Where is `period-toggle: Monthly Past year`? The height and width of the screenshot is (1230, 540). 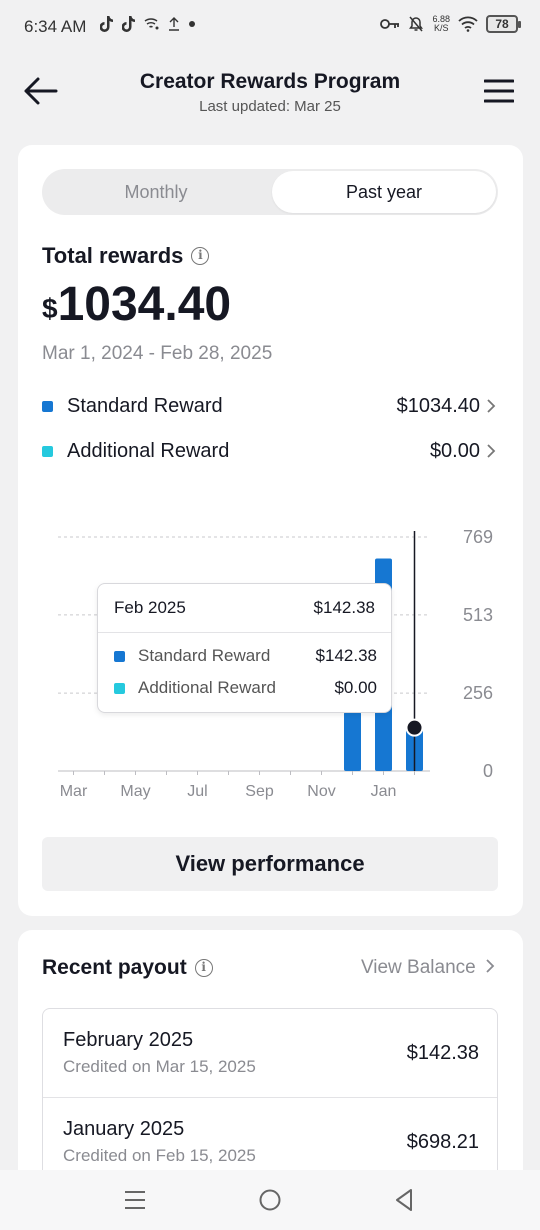 period-toggle: Monthly Past year is located at coordinates (270, 192).